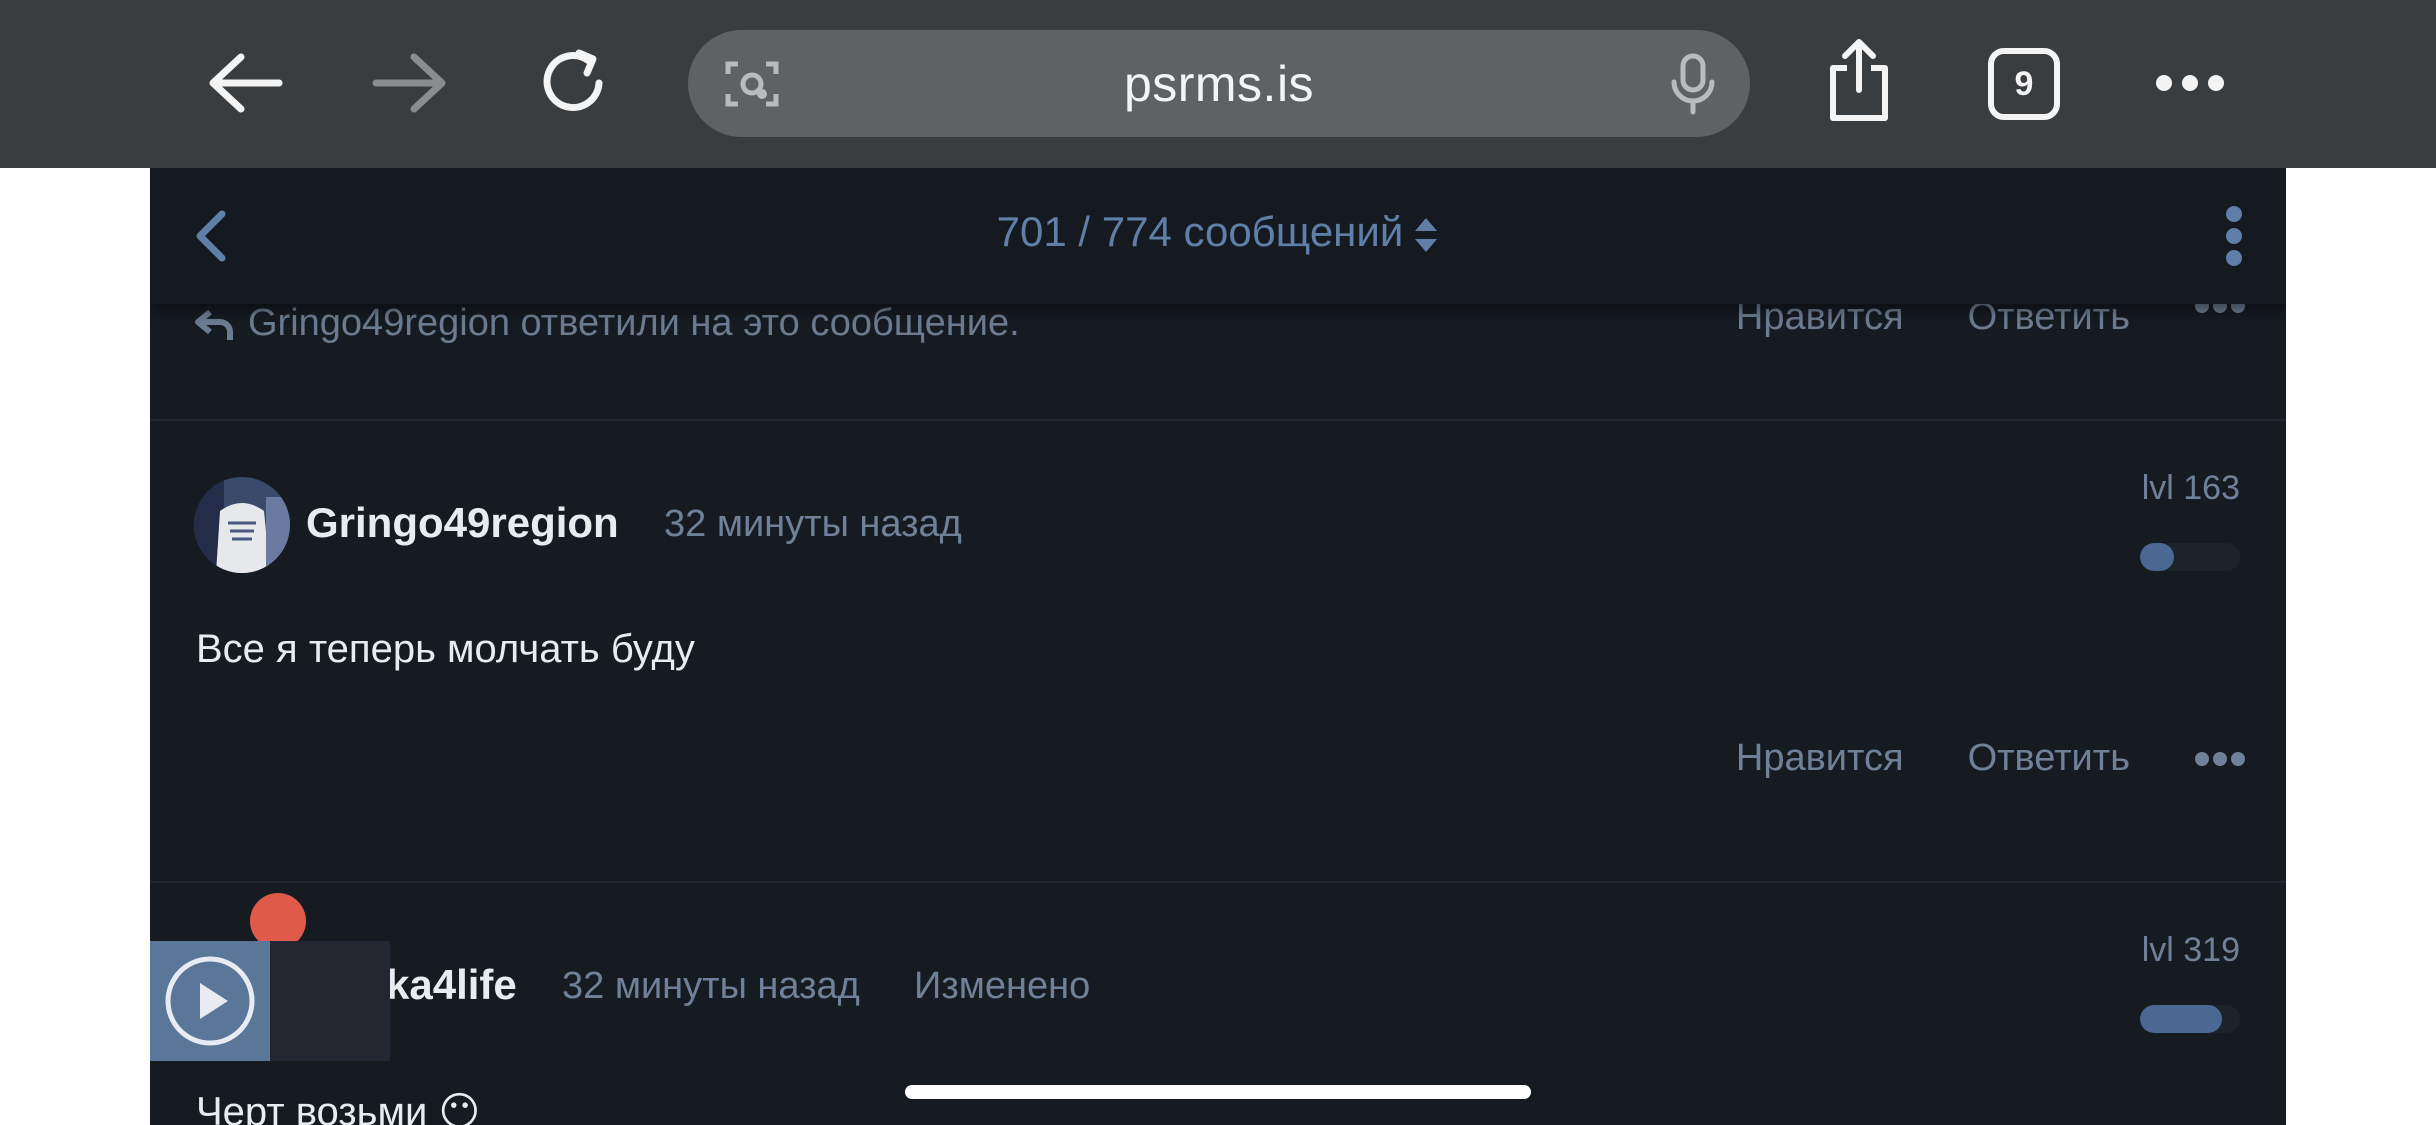 This screenshot has width=2436, height=1125. I want to click on more-icon, so click(2190, 83).